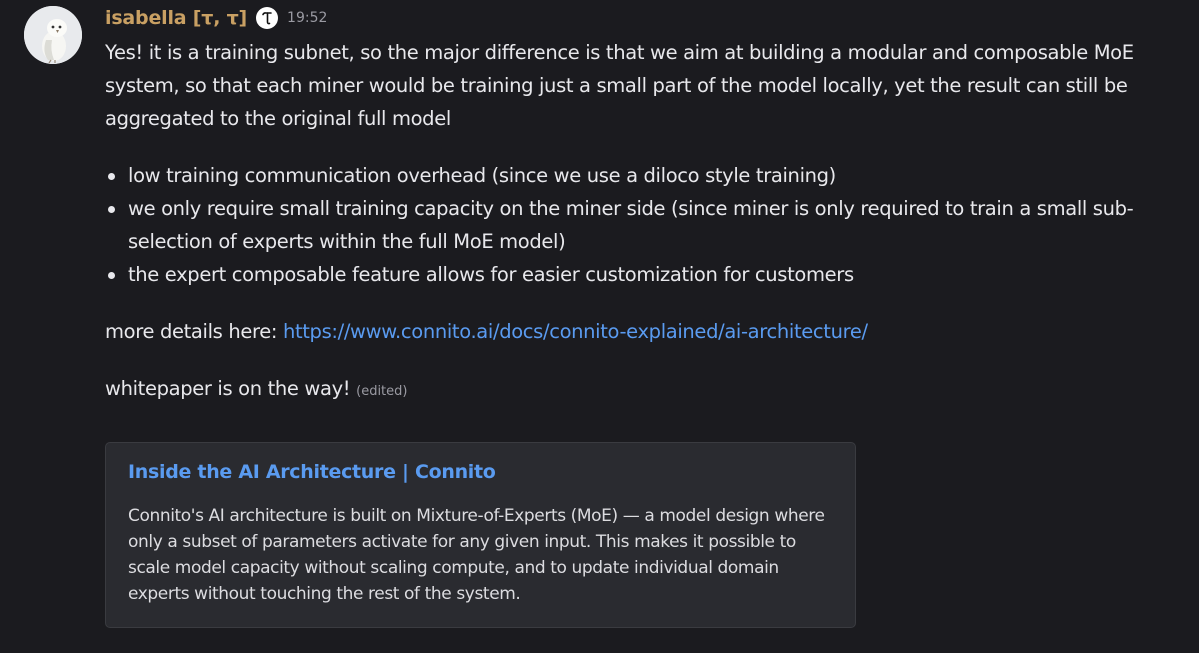 This screenshot has width=1199, height=653. I want to click on whitepaper-line: whitepaper is on the way! (edited), so click(640, 390).